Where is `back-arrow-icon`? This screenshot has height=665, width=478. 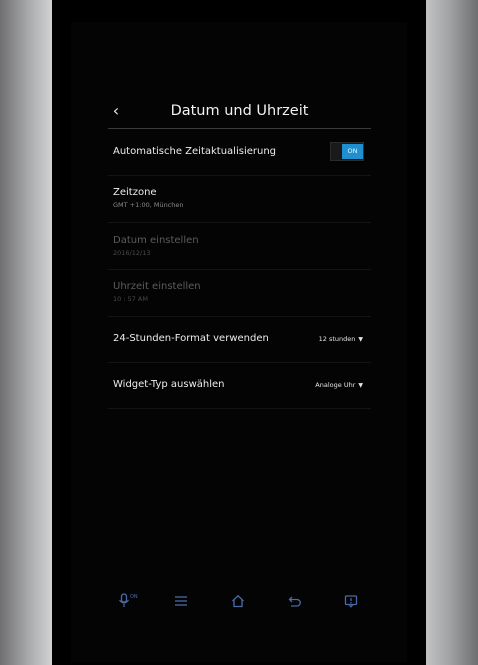
back-arrow-icon is located at coordinates (294, 601).